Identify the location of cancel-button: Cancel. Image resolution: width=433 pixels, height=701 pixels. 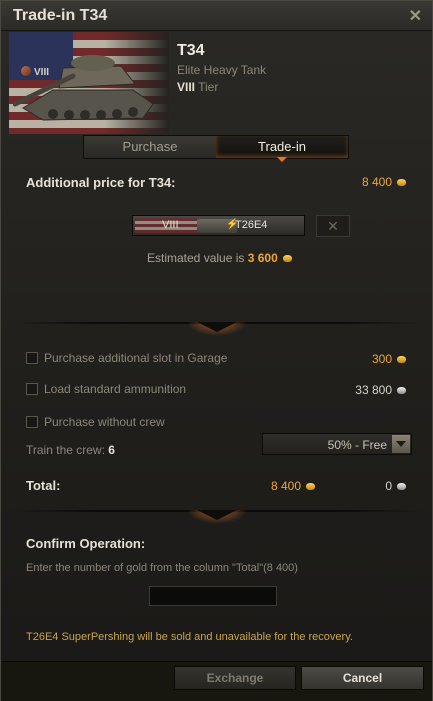
(362, 678).